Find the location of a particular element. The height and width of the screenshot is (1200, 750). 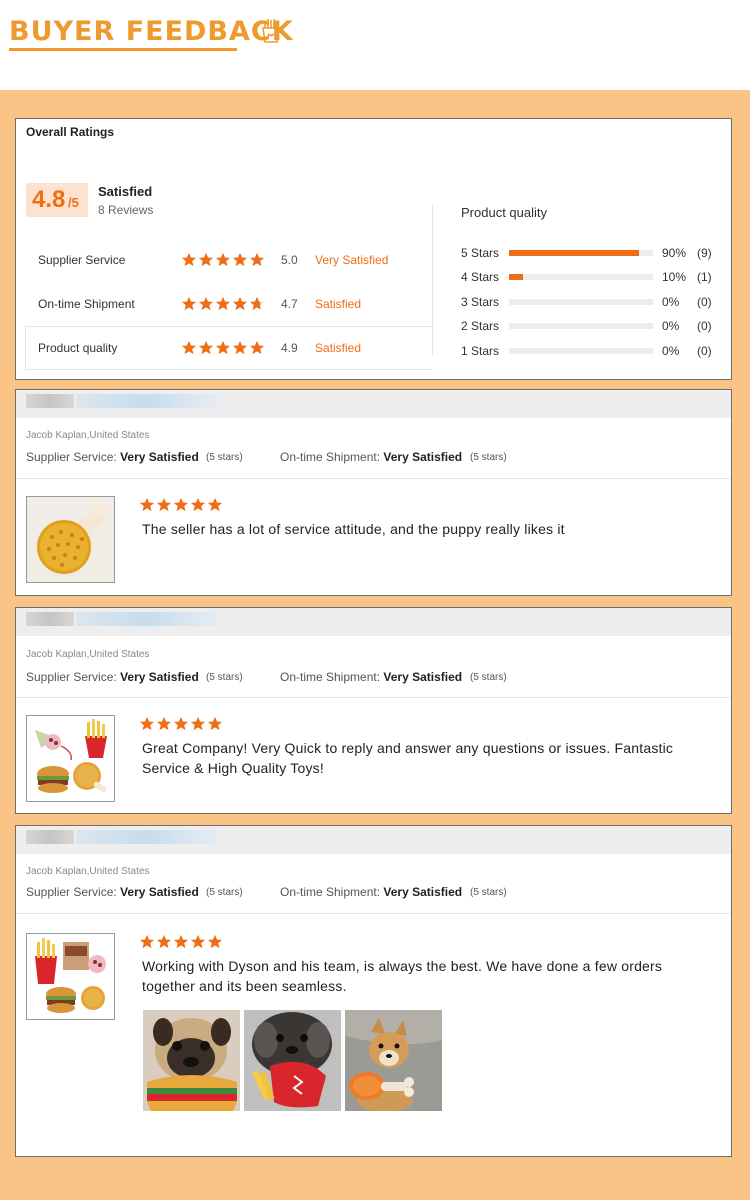

page-title: BUYER FEEDBACK is located at coordinates (151, 31).